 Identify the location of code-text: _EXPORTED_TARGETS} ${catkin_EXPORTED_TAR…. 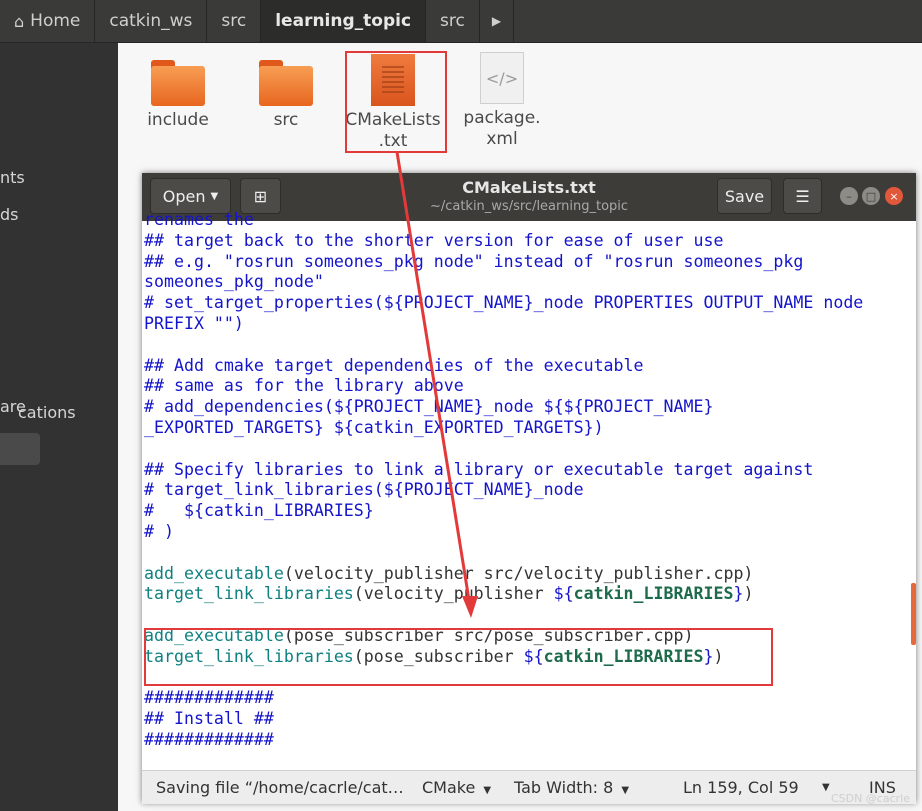
(374, 427).